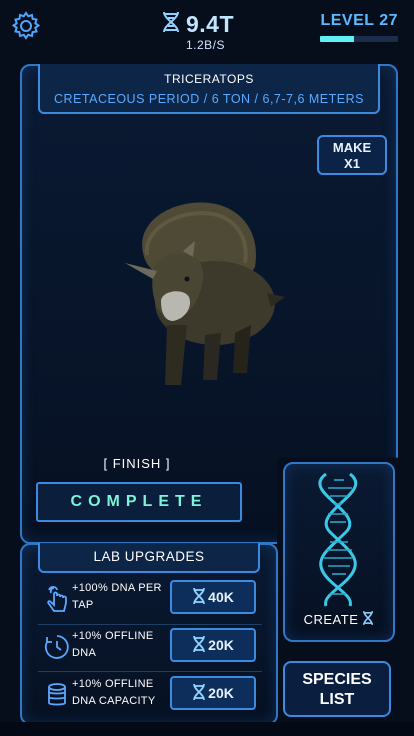 The image size is (414, 736). What do you see at coordinates (122, 645) in the screenshot?
I see `upgrade-description: +10% OFFLINE DNA` at bounding box center [122, 645].